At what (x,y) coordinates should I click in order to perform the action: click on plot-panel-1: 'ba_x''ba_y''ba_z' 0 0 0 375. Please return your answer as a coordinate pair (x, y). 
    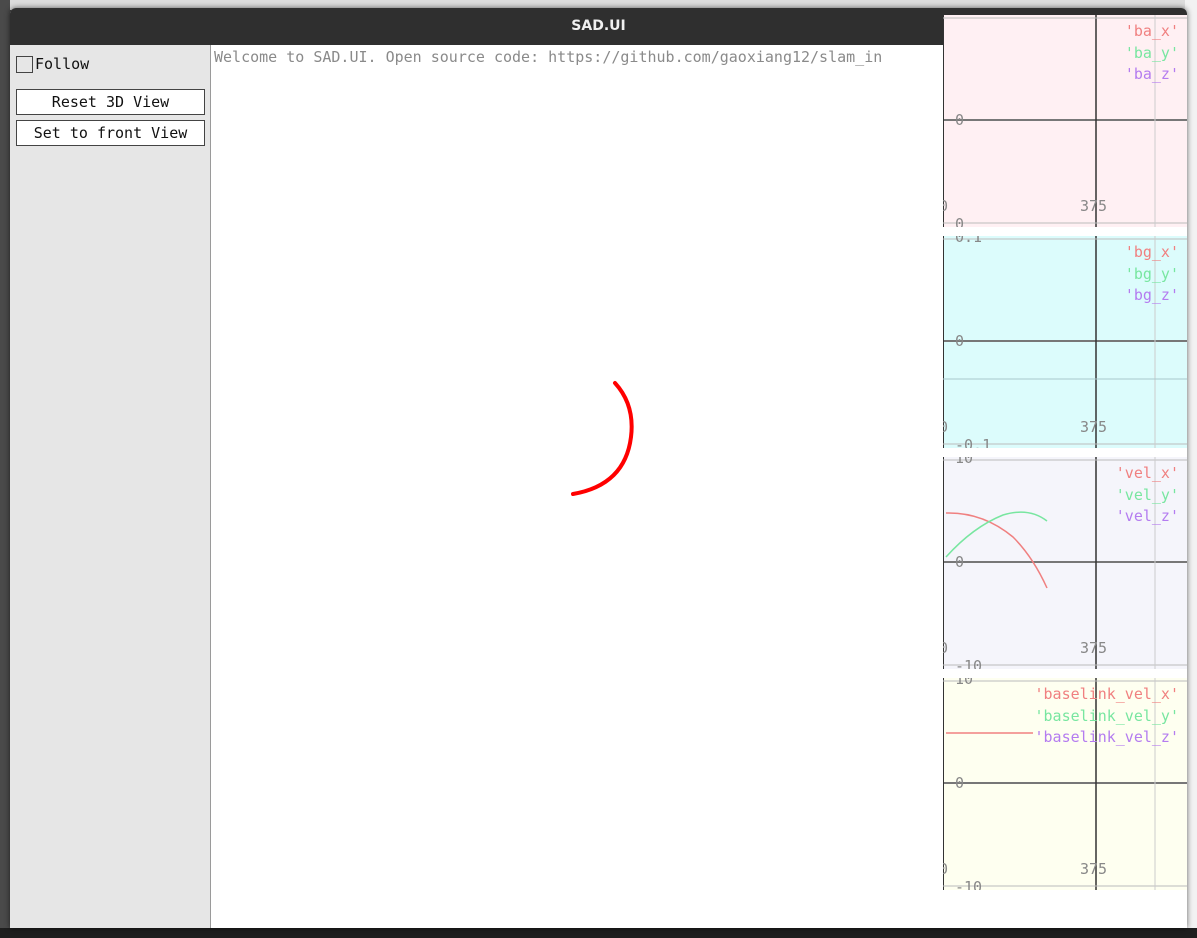
    Looking at the image, I should click on (1065, 121).